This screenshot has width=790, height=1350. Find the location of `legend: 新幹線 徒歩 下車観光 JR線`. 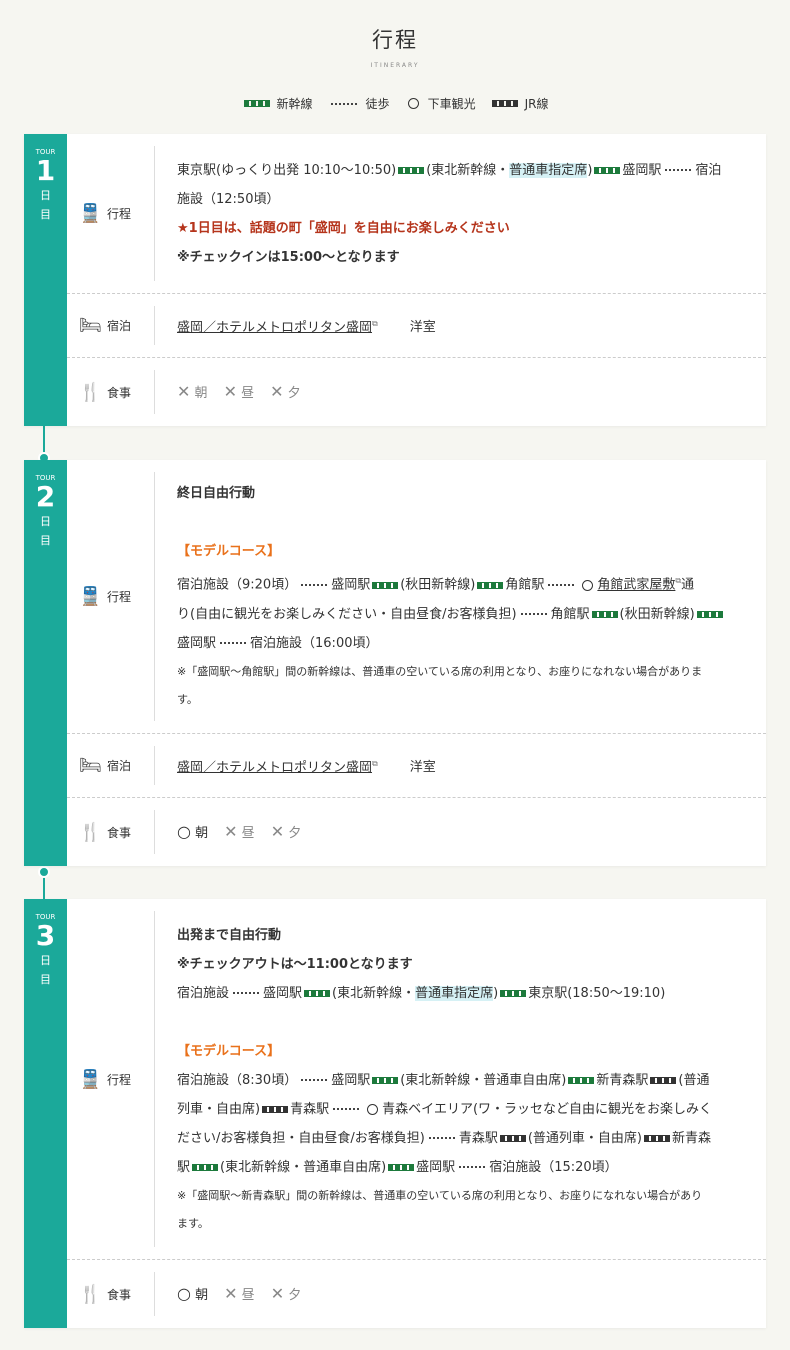

legend: 新幹線 徒歩 下車観光 JR線 is located at coordinates (395, 103).